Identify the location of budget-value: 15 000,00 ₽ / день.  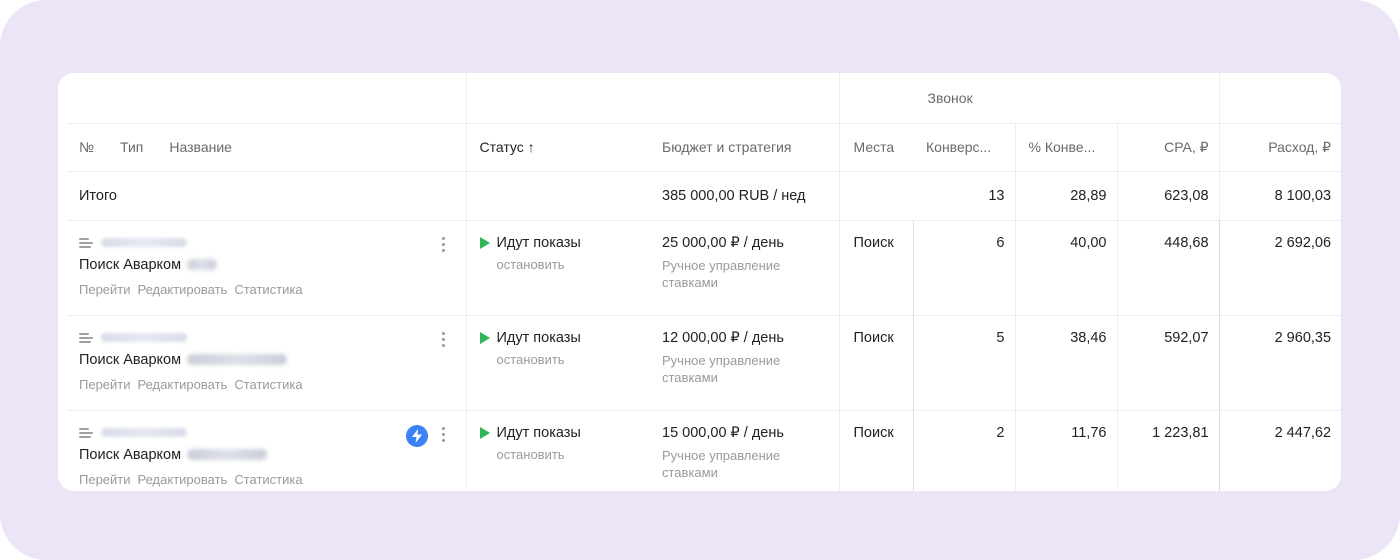
(750, 433).